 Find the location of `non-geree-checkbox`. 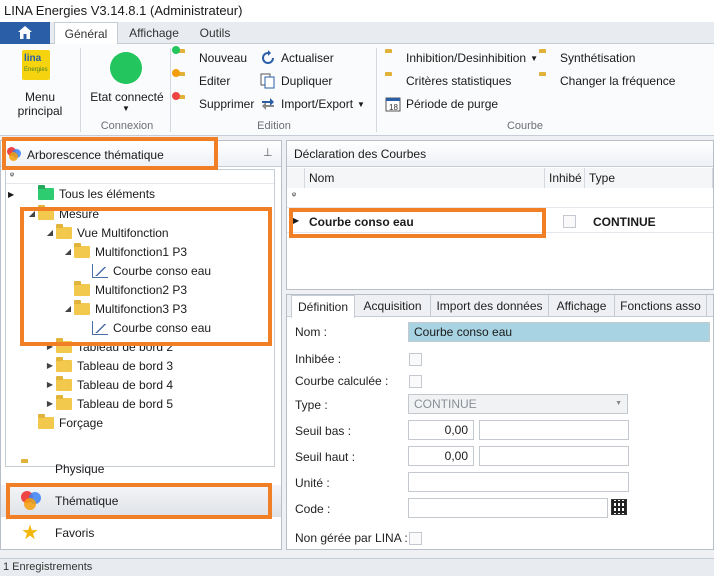

non-geree-checkbox is located at coordinates (415, 538).